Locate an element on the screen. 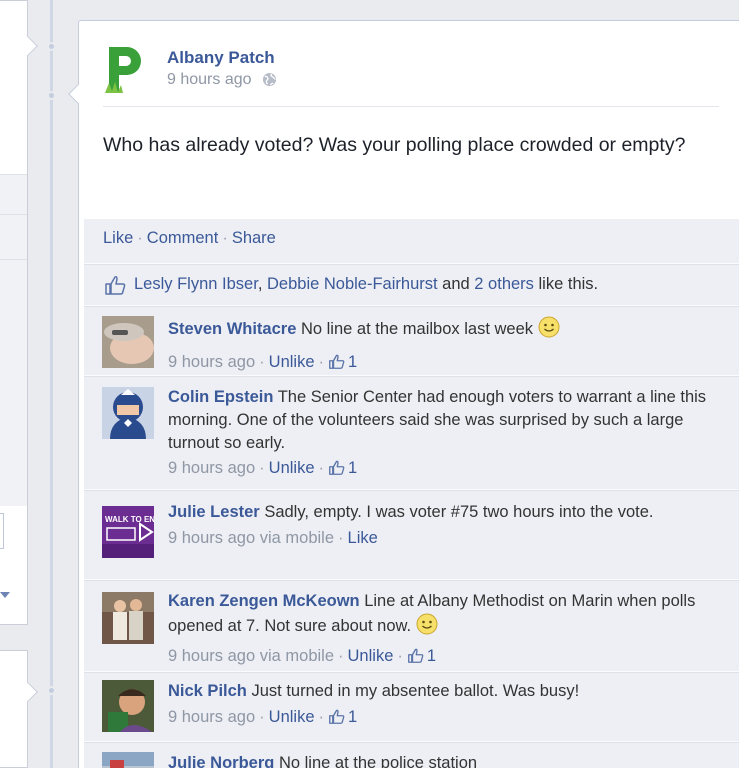 Image resolution: width=739 pixels, height=768 pixels. likers-others-link: 2 others is located at coordinates (504, 284).